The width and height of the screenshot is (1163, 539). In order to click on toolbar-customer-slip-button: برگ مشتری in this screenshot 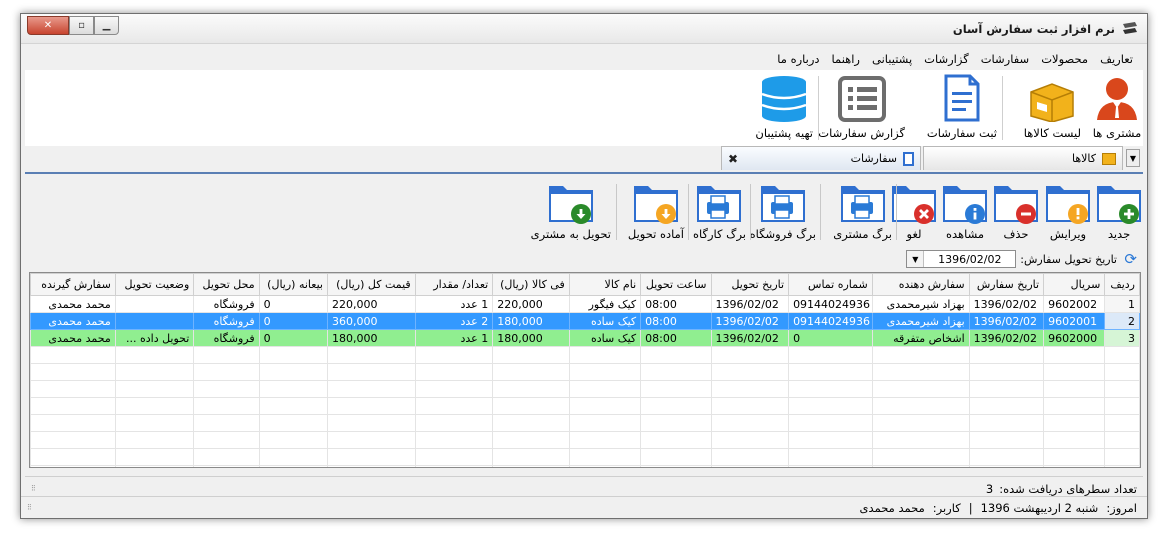, I will do `click(862, 210)`.